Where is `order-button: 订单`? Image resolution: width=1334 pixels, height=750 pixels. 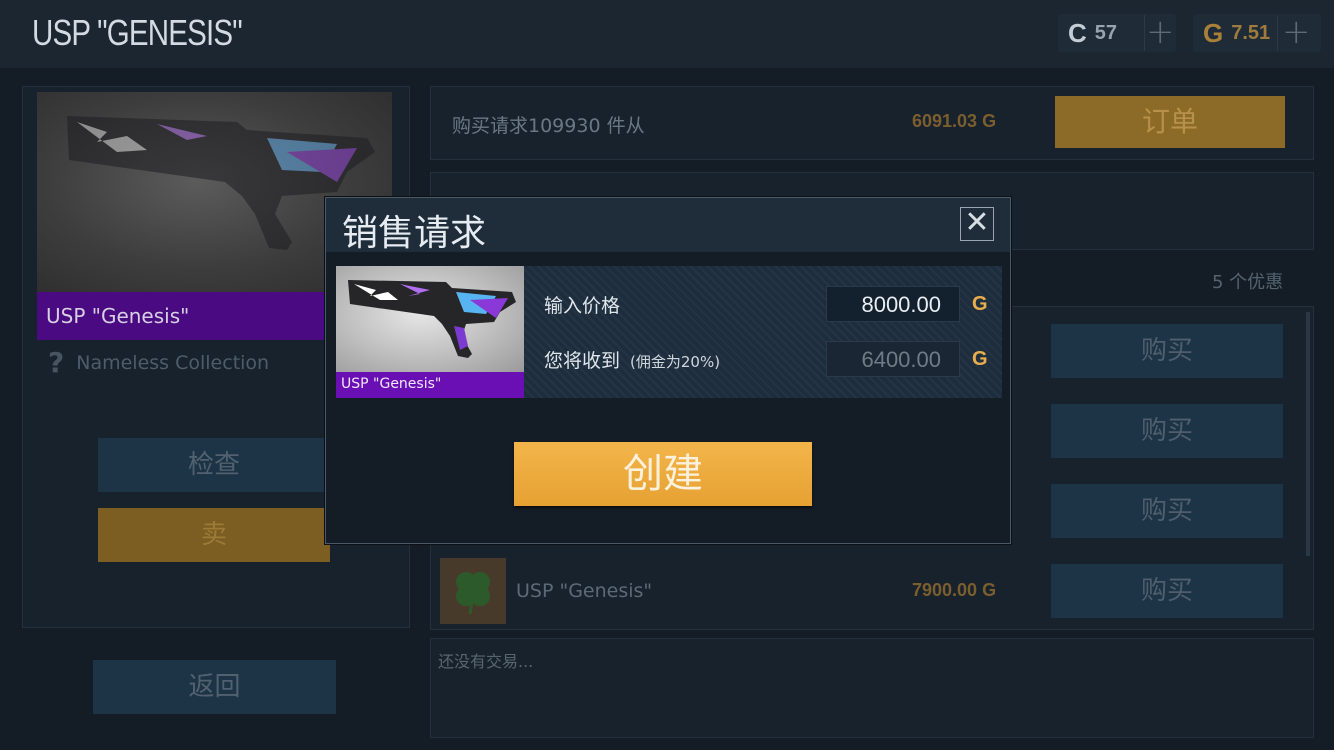 order-button: 订单 is located at coordinates (1170, 122).